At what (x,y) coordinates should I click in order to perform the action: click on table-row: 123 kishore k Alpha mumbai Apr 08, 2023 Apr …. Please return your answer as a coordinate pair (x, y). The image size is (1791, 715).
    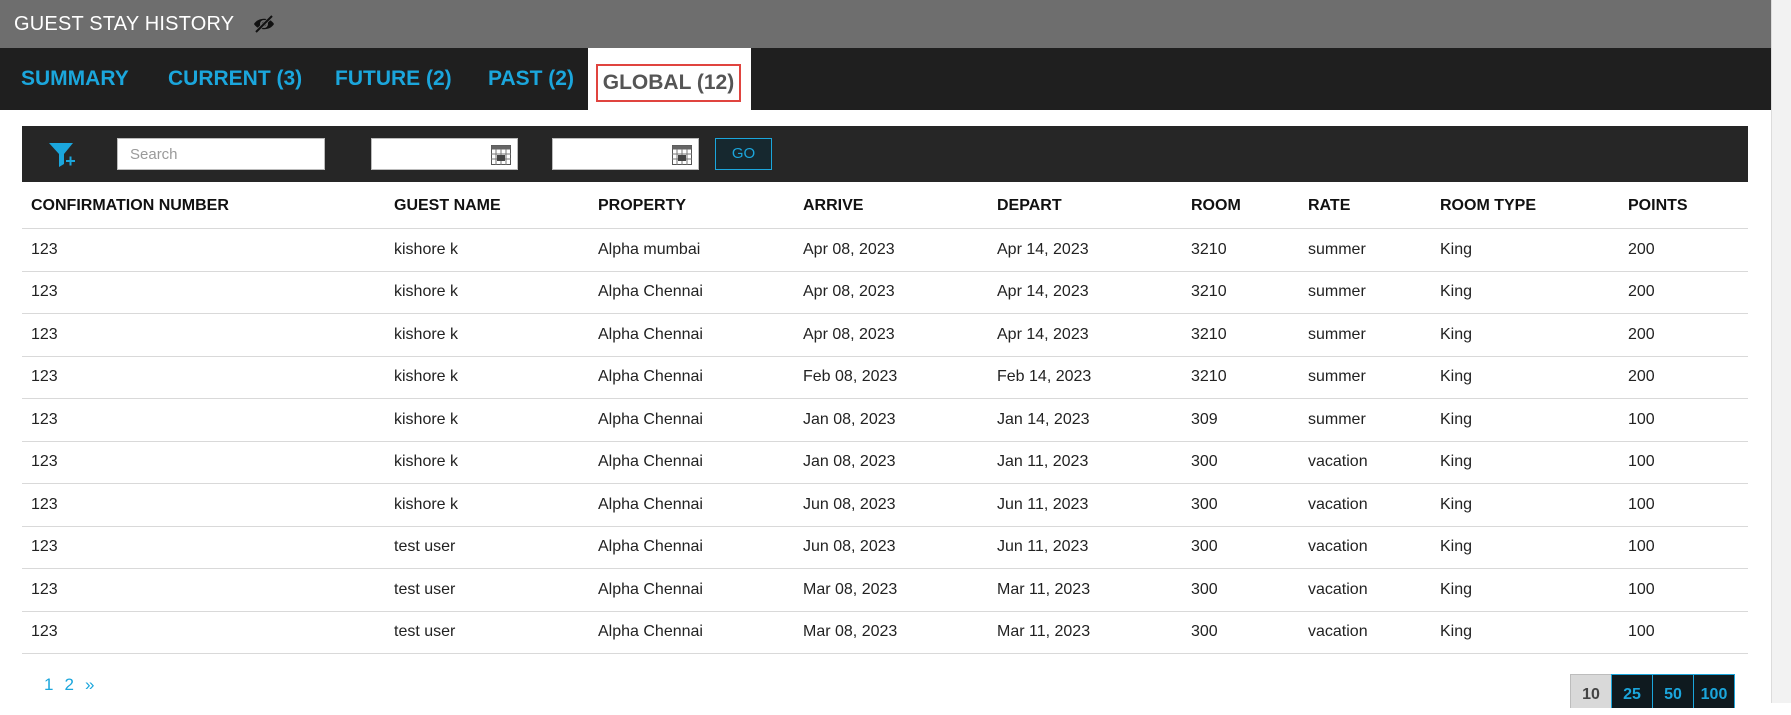
    Looking at the image, I should click on (885, 250).